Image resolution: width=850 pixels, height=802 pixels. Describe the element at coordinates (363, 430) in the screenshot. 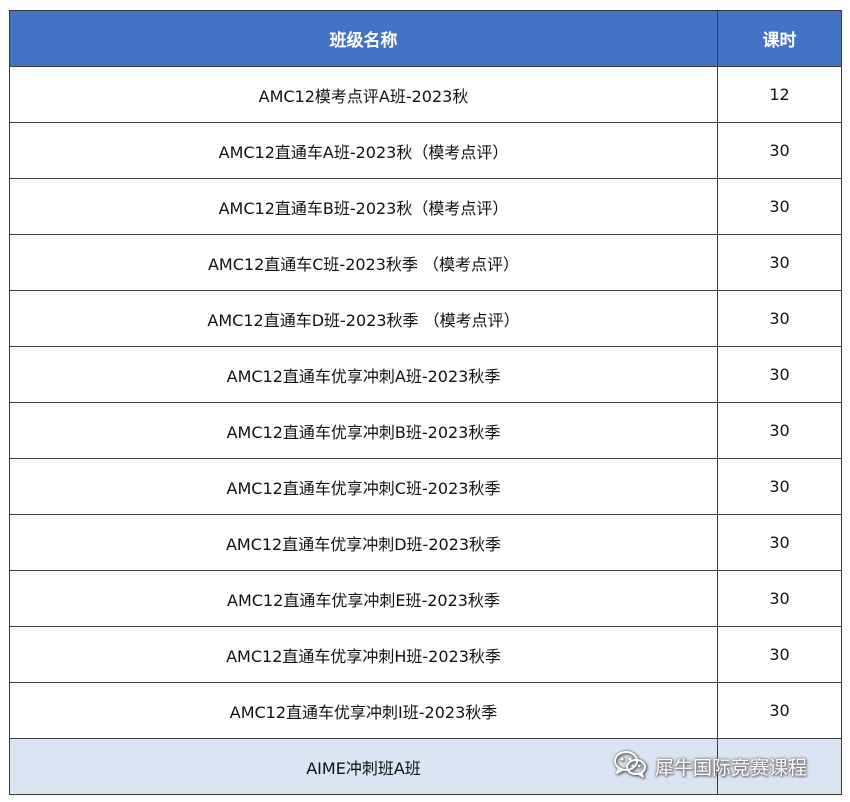

I see `class-name-cell: AMC12直通车优享冲刺B班-2023秋季` at that location.